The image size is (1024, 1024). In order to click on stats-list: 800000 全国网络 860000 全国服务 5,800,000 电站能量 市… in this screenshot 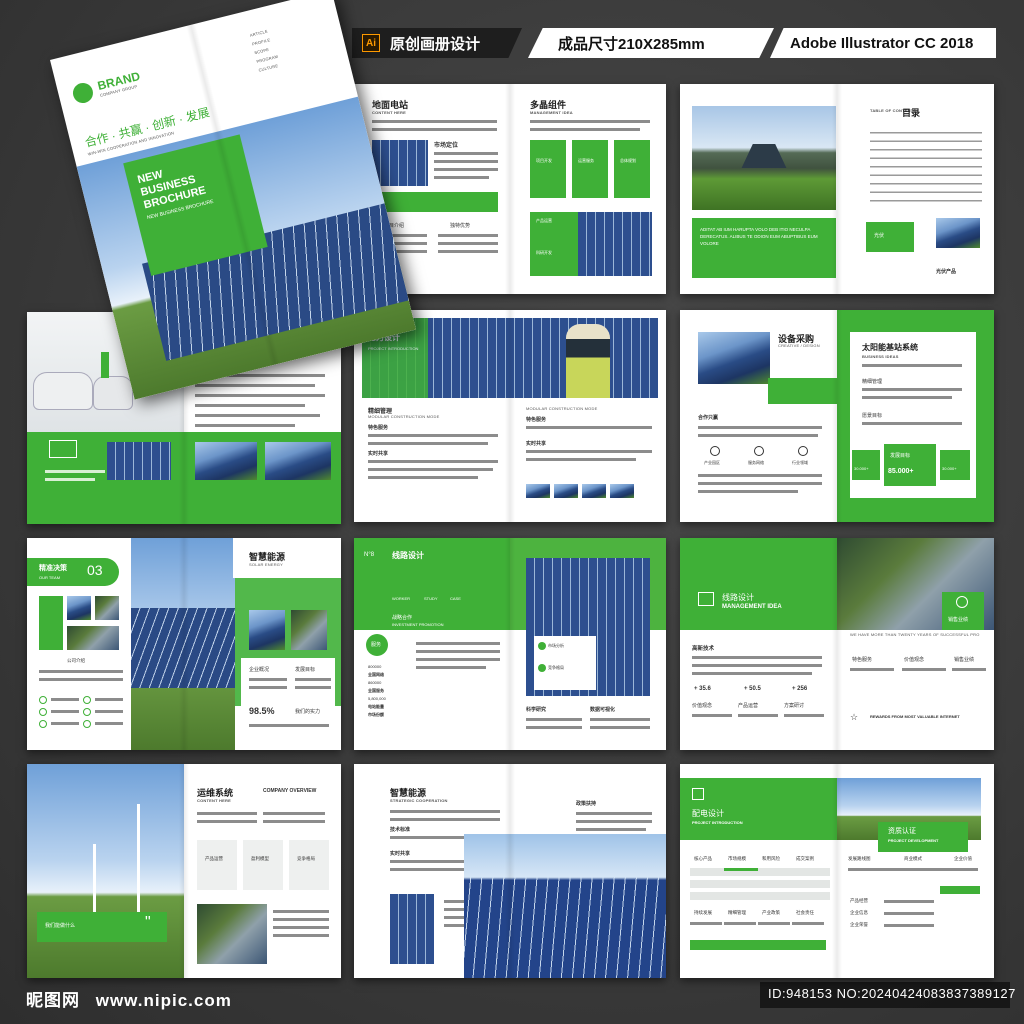, I will do `click(377, 690)`.